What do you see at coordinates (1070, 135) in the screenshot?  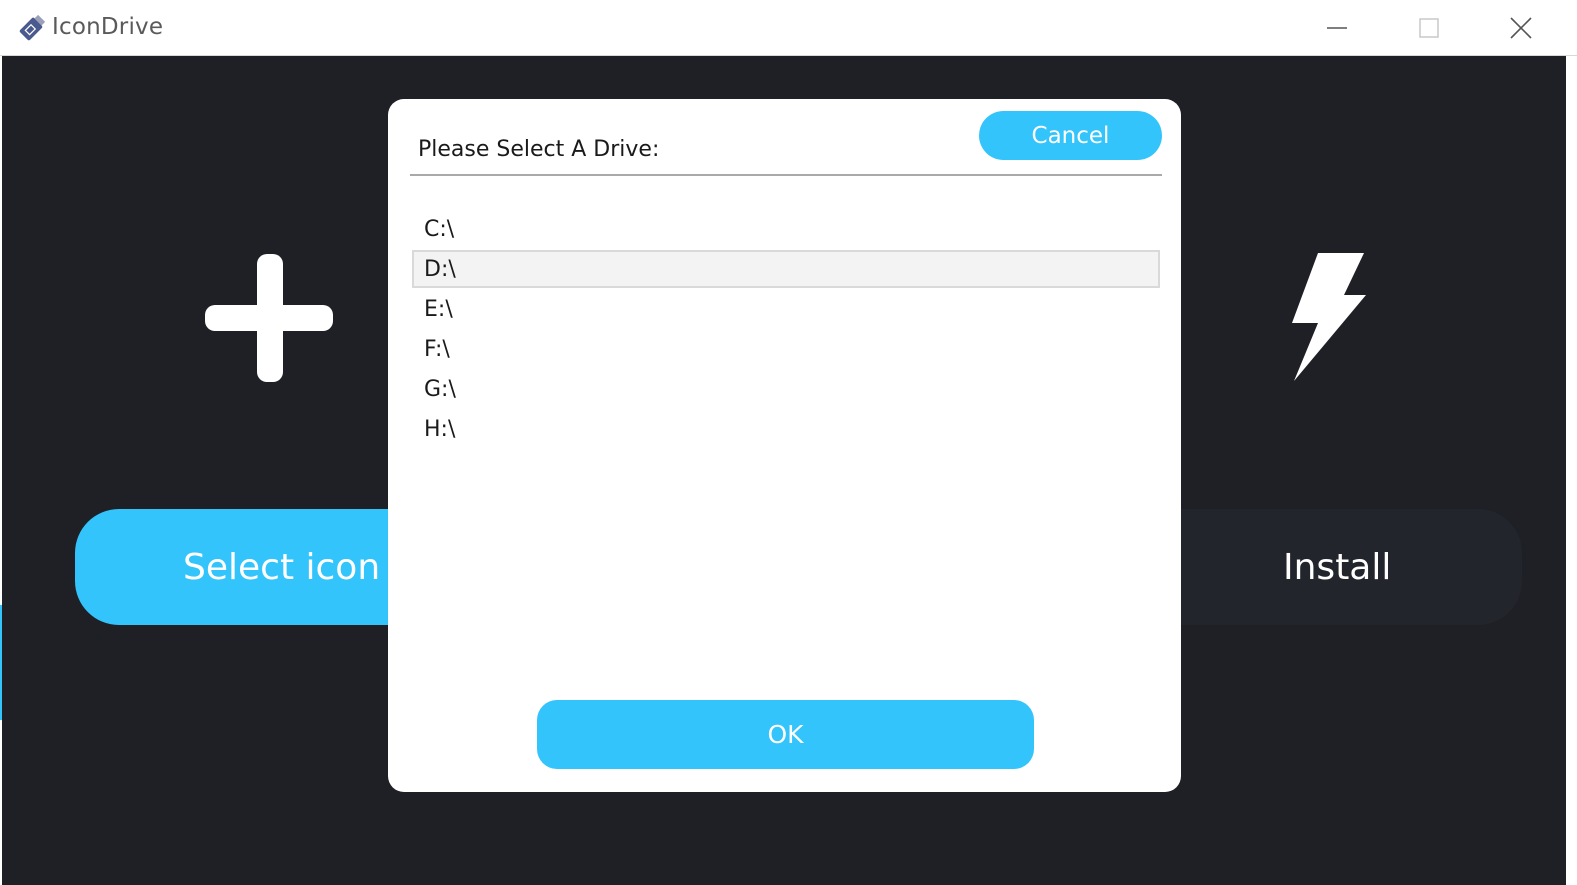 I see `cancel-button: Cancel` at bounding box center [1070, 135].